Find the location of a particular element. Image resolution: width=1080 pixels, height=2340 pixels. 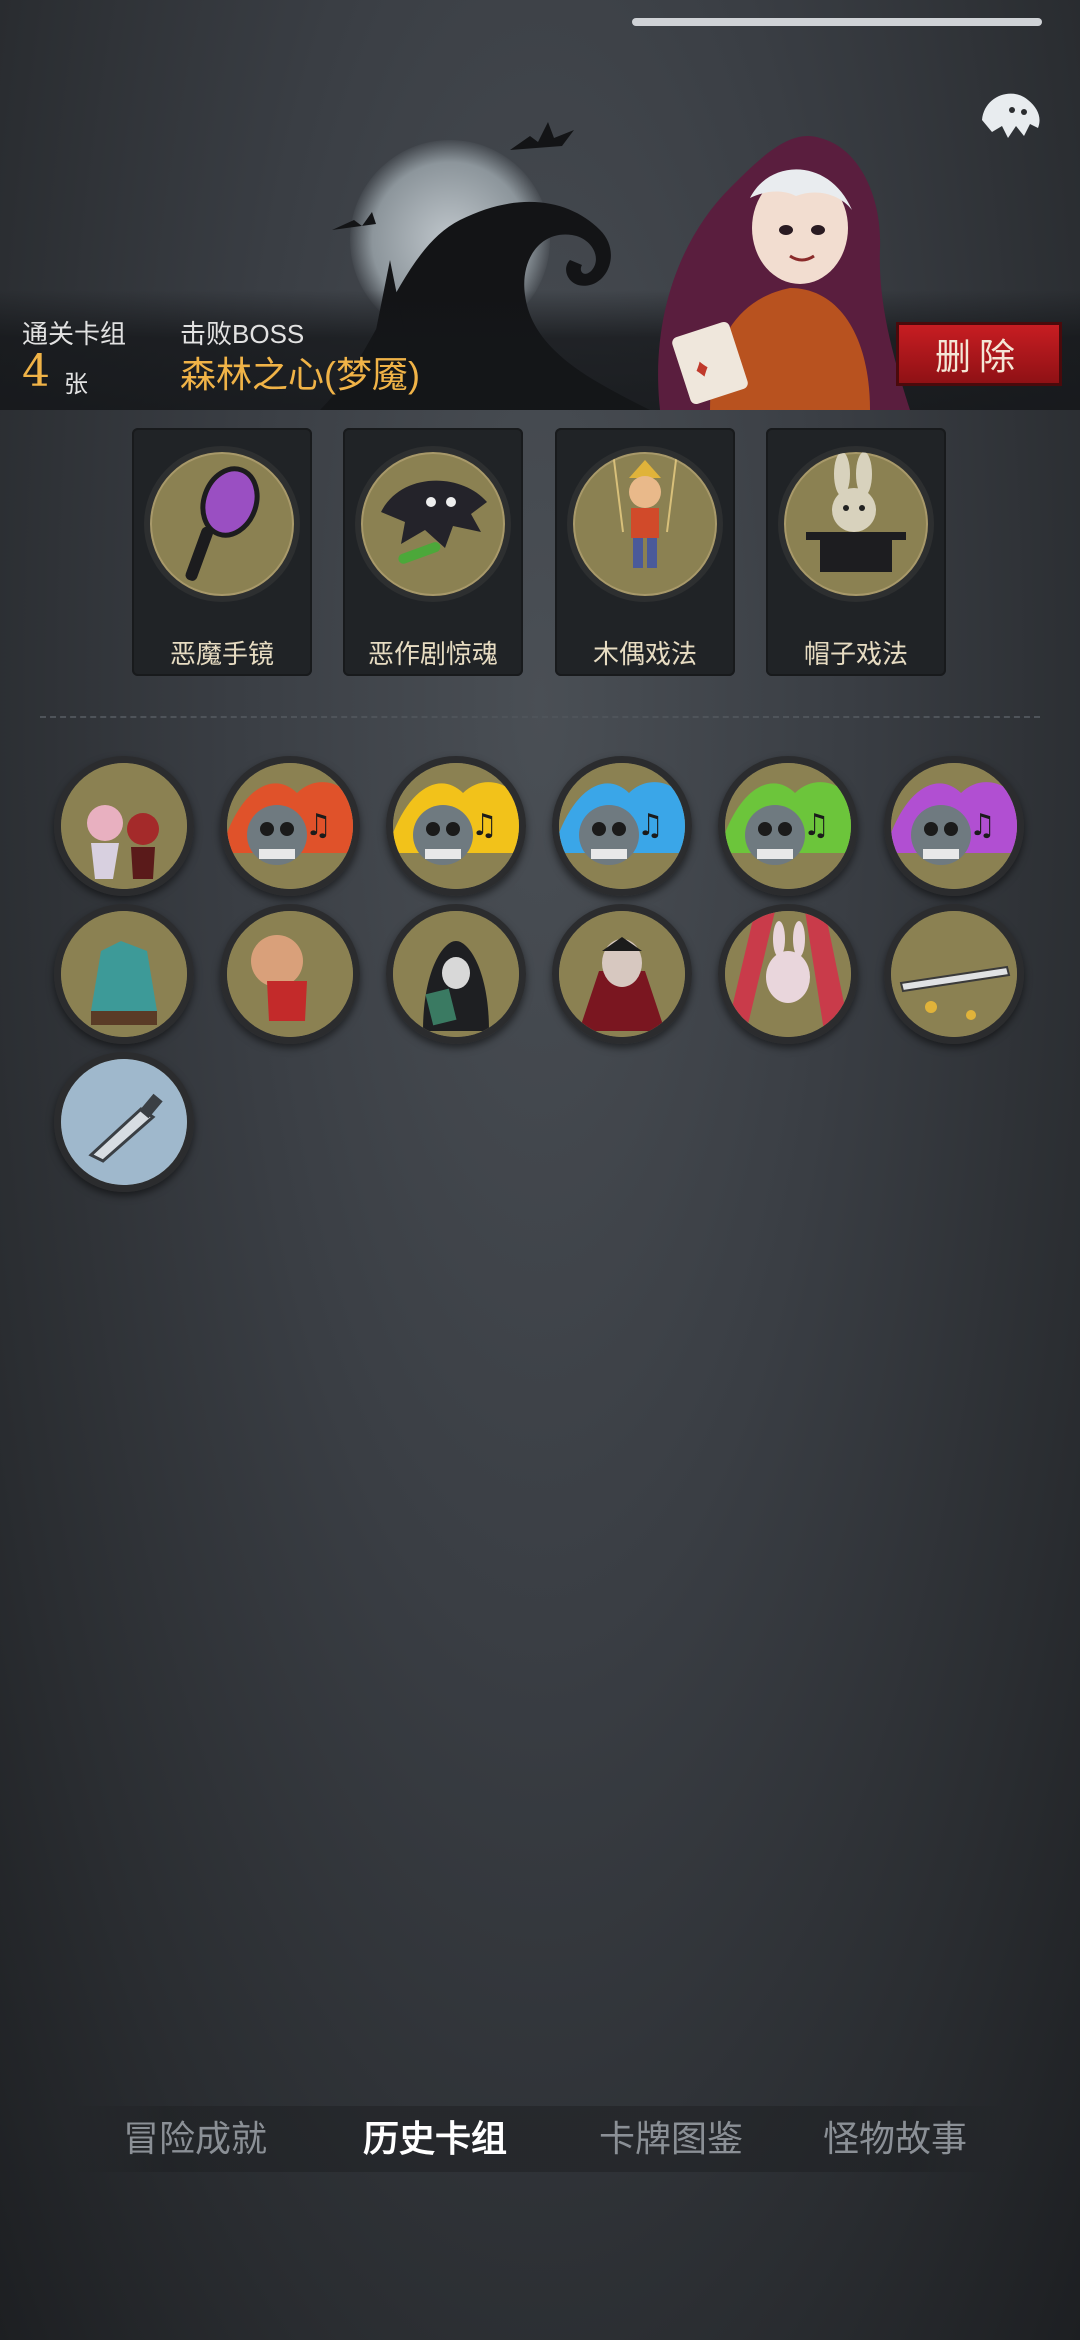

vampire-card is located at coordinates (622, 974).